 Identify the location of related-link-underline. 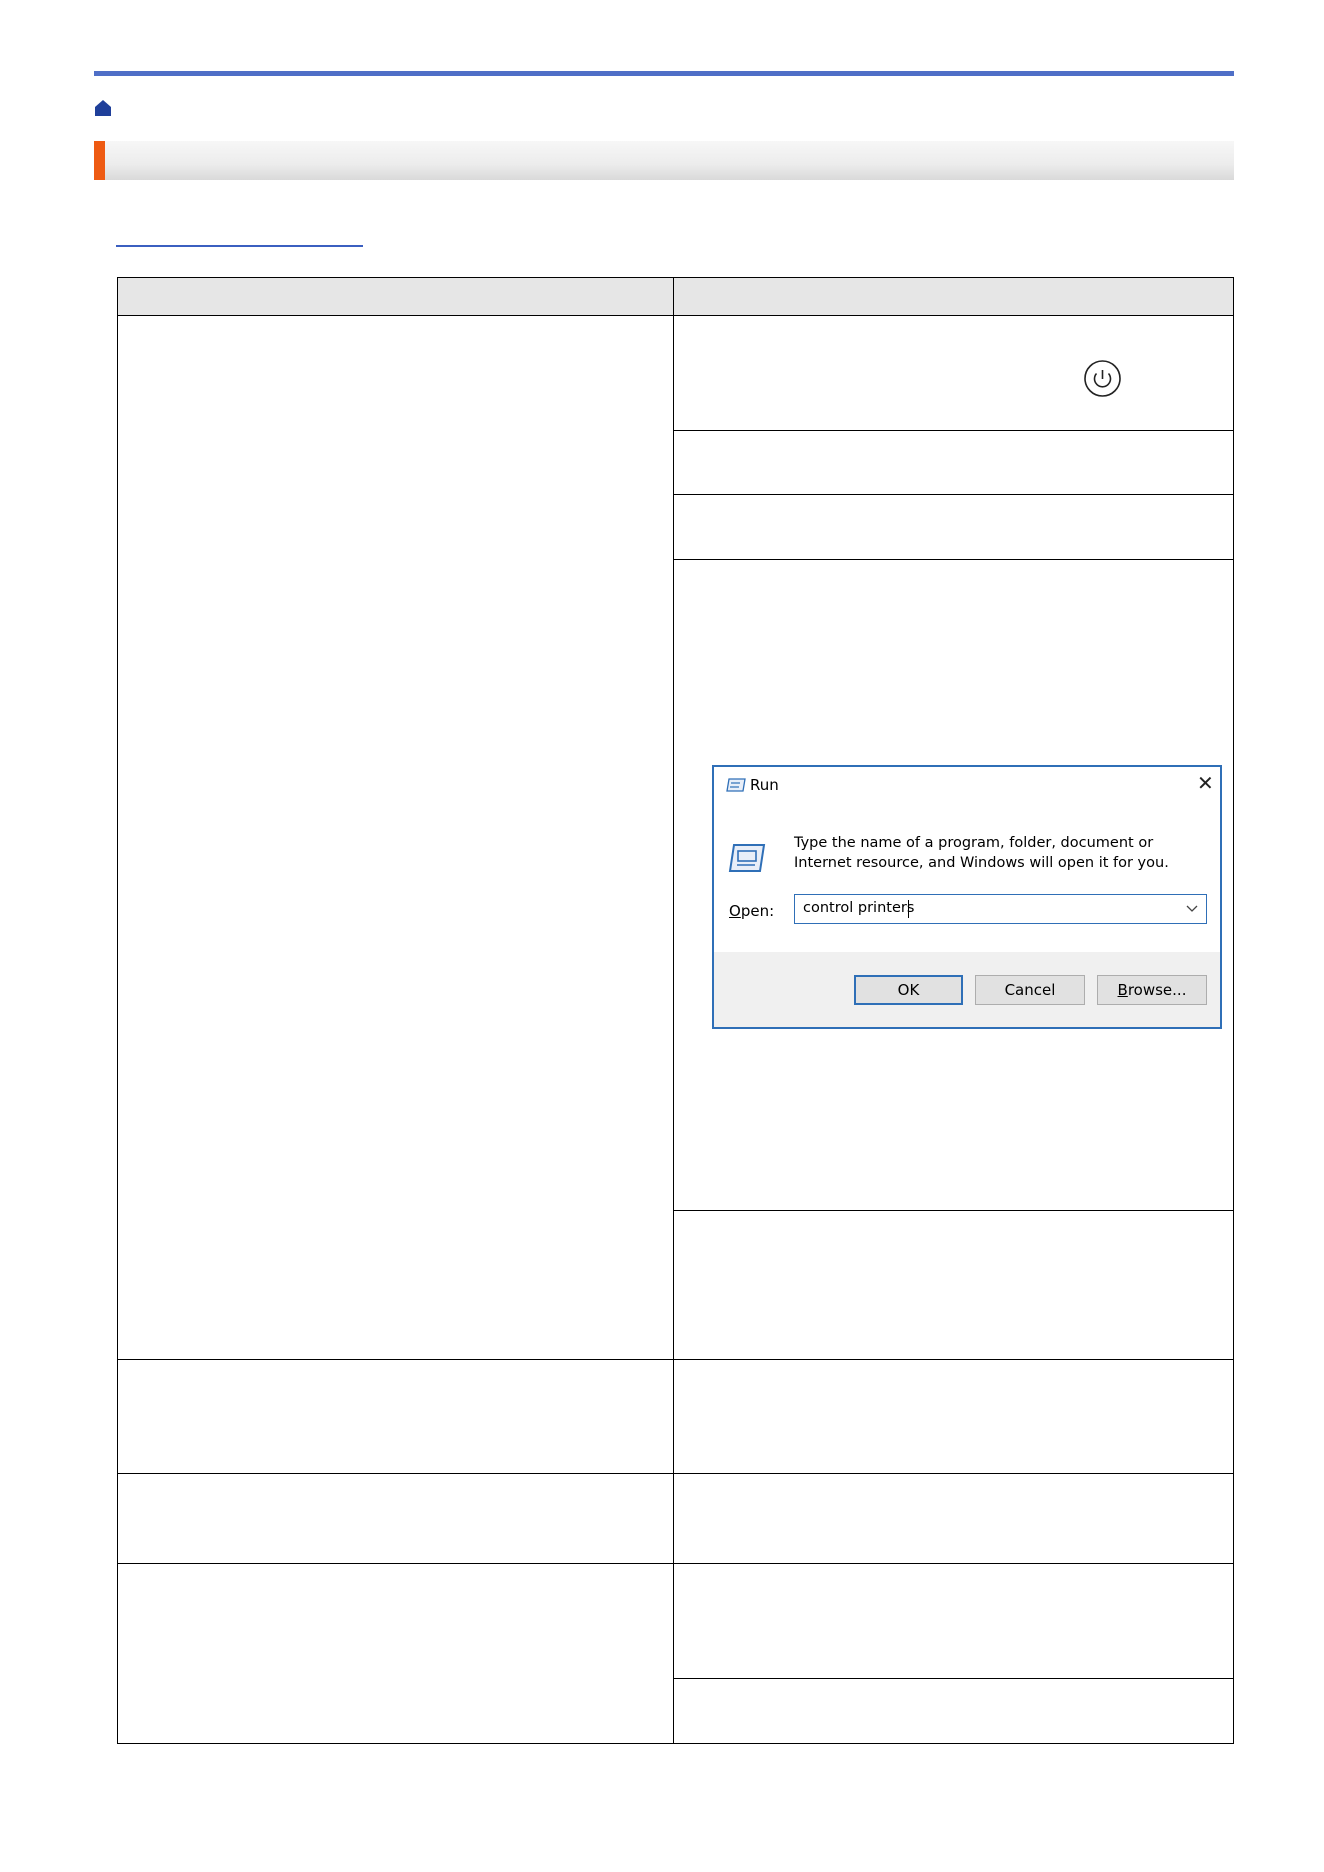
(239, 246).